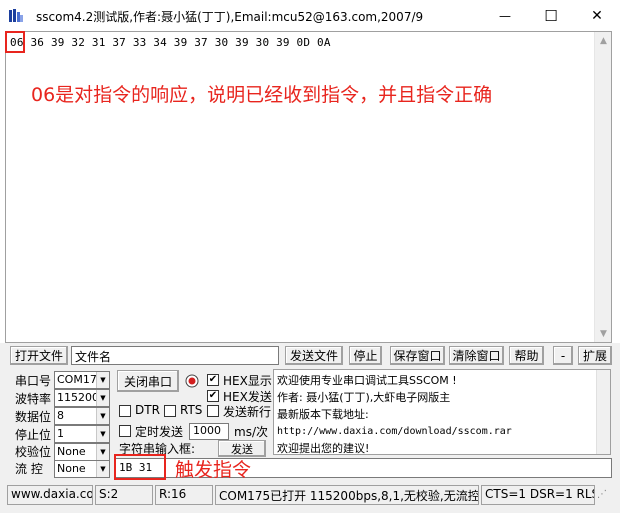  I want to click on baud-label: 波特率, so click(33, 399).